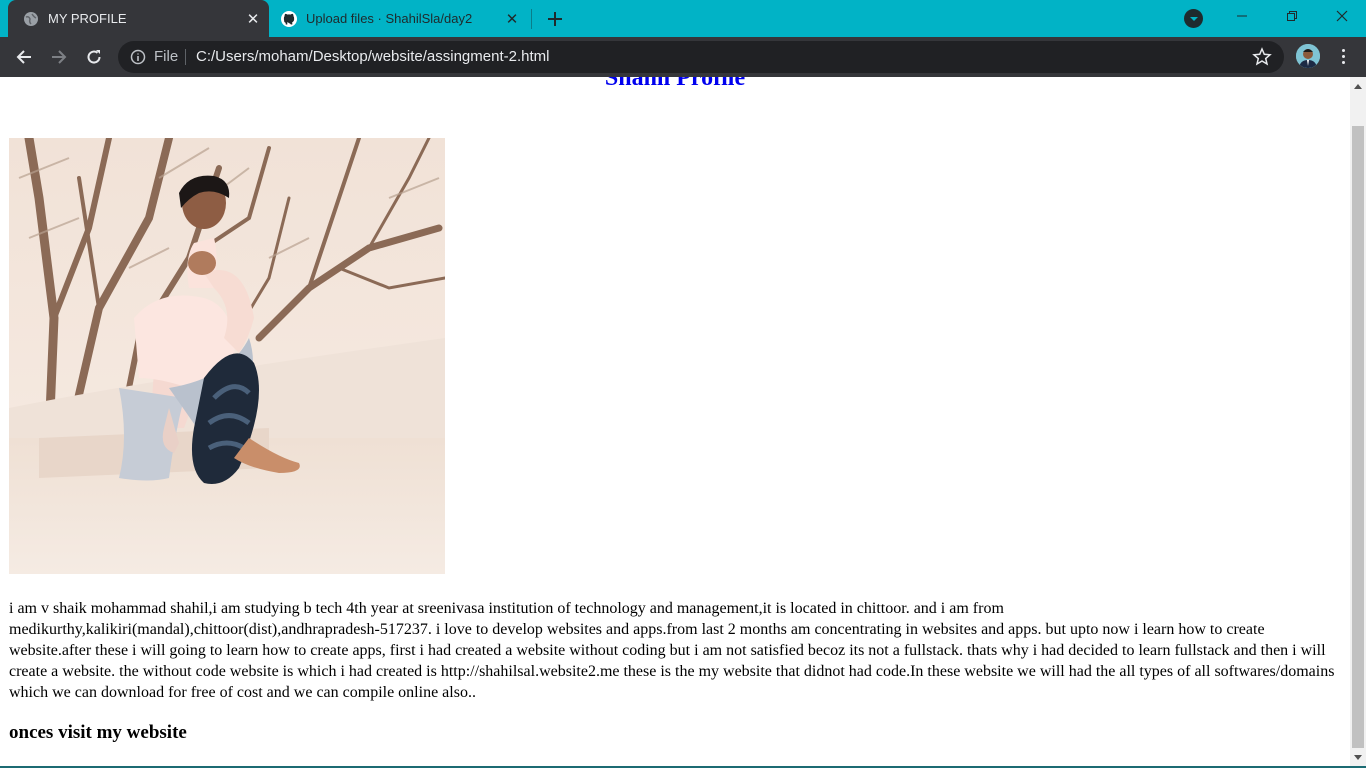 The image size is (1366, 768). I want to click on close-window-button, so click(1342, 16).